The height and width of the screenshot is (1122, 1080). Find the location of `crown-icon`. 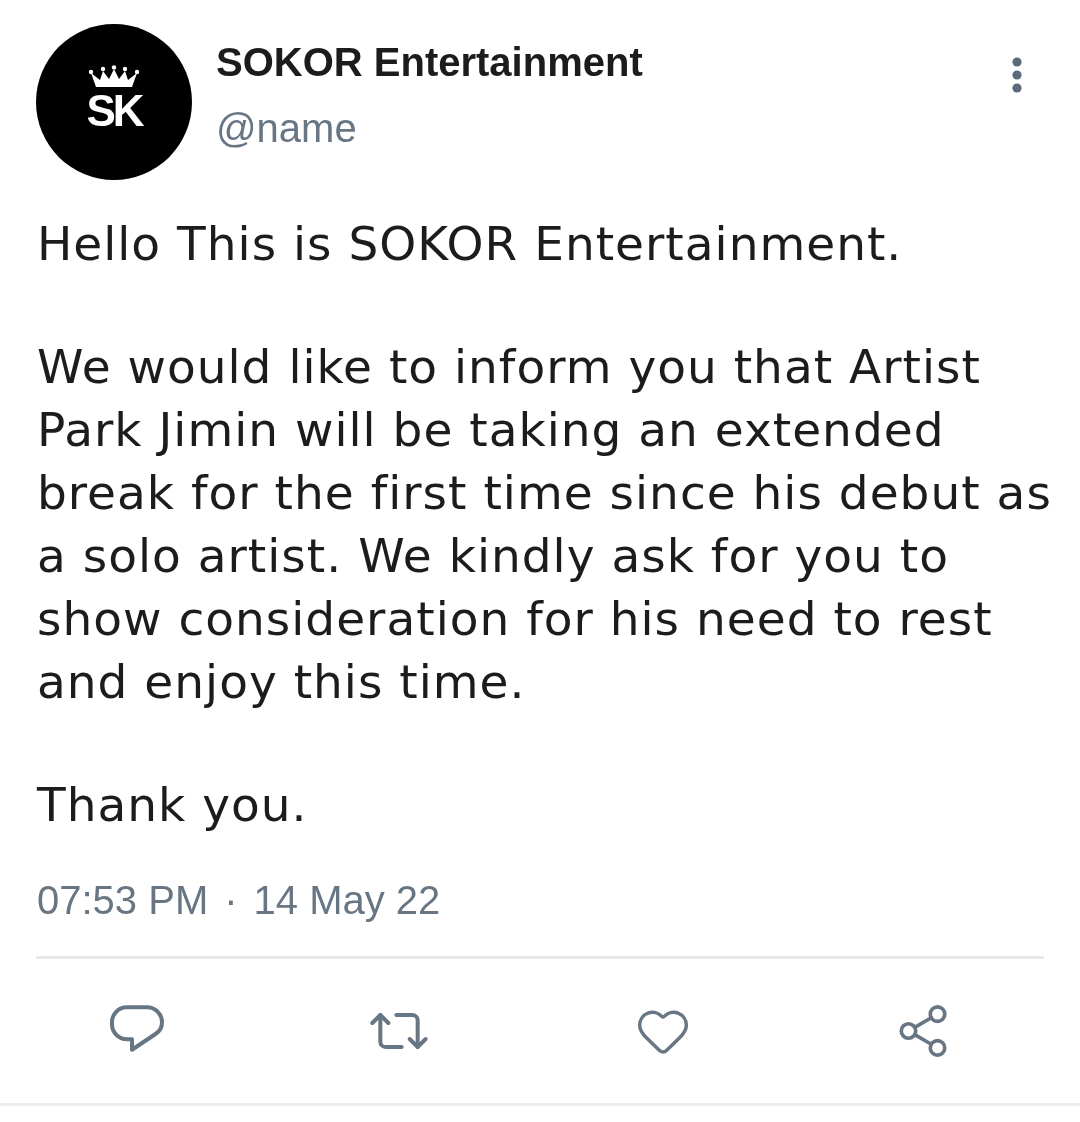

crown-icon is located at coordinates (114, 77).